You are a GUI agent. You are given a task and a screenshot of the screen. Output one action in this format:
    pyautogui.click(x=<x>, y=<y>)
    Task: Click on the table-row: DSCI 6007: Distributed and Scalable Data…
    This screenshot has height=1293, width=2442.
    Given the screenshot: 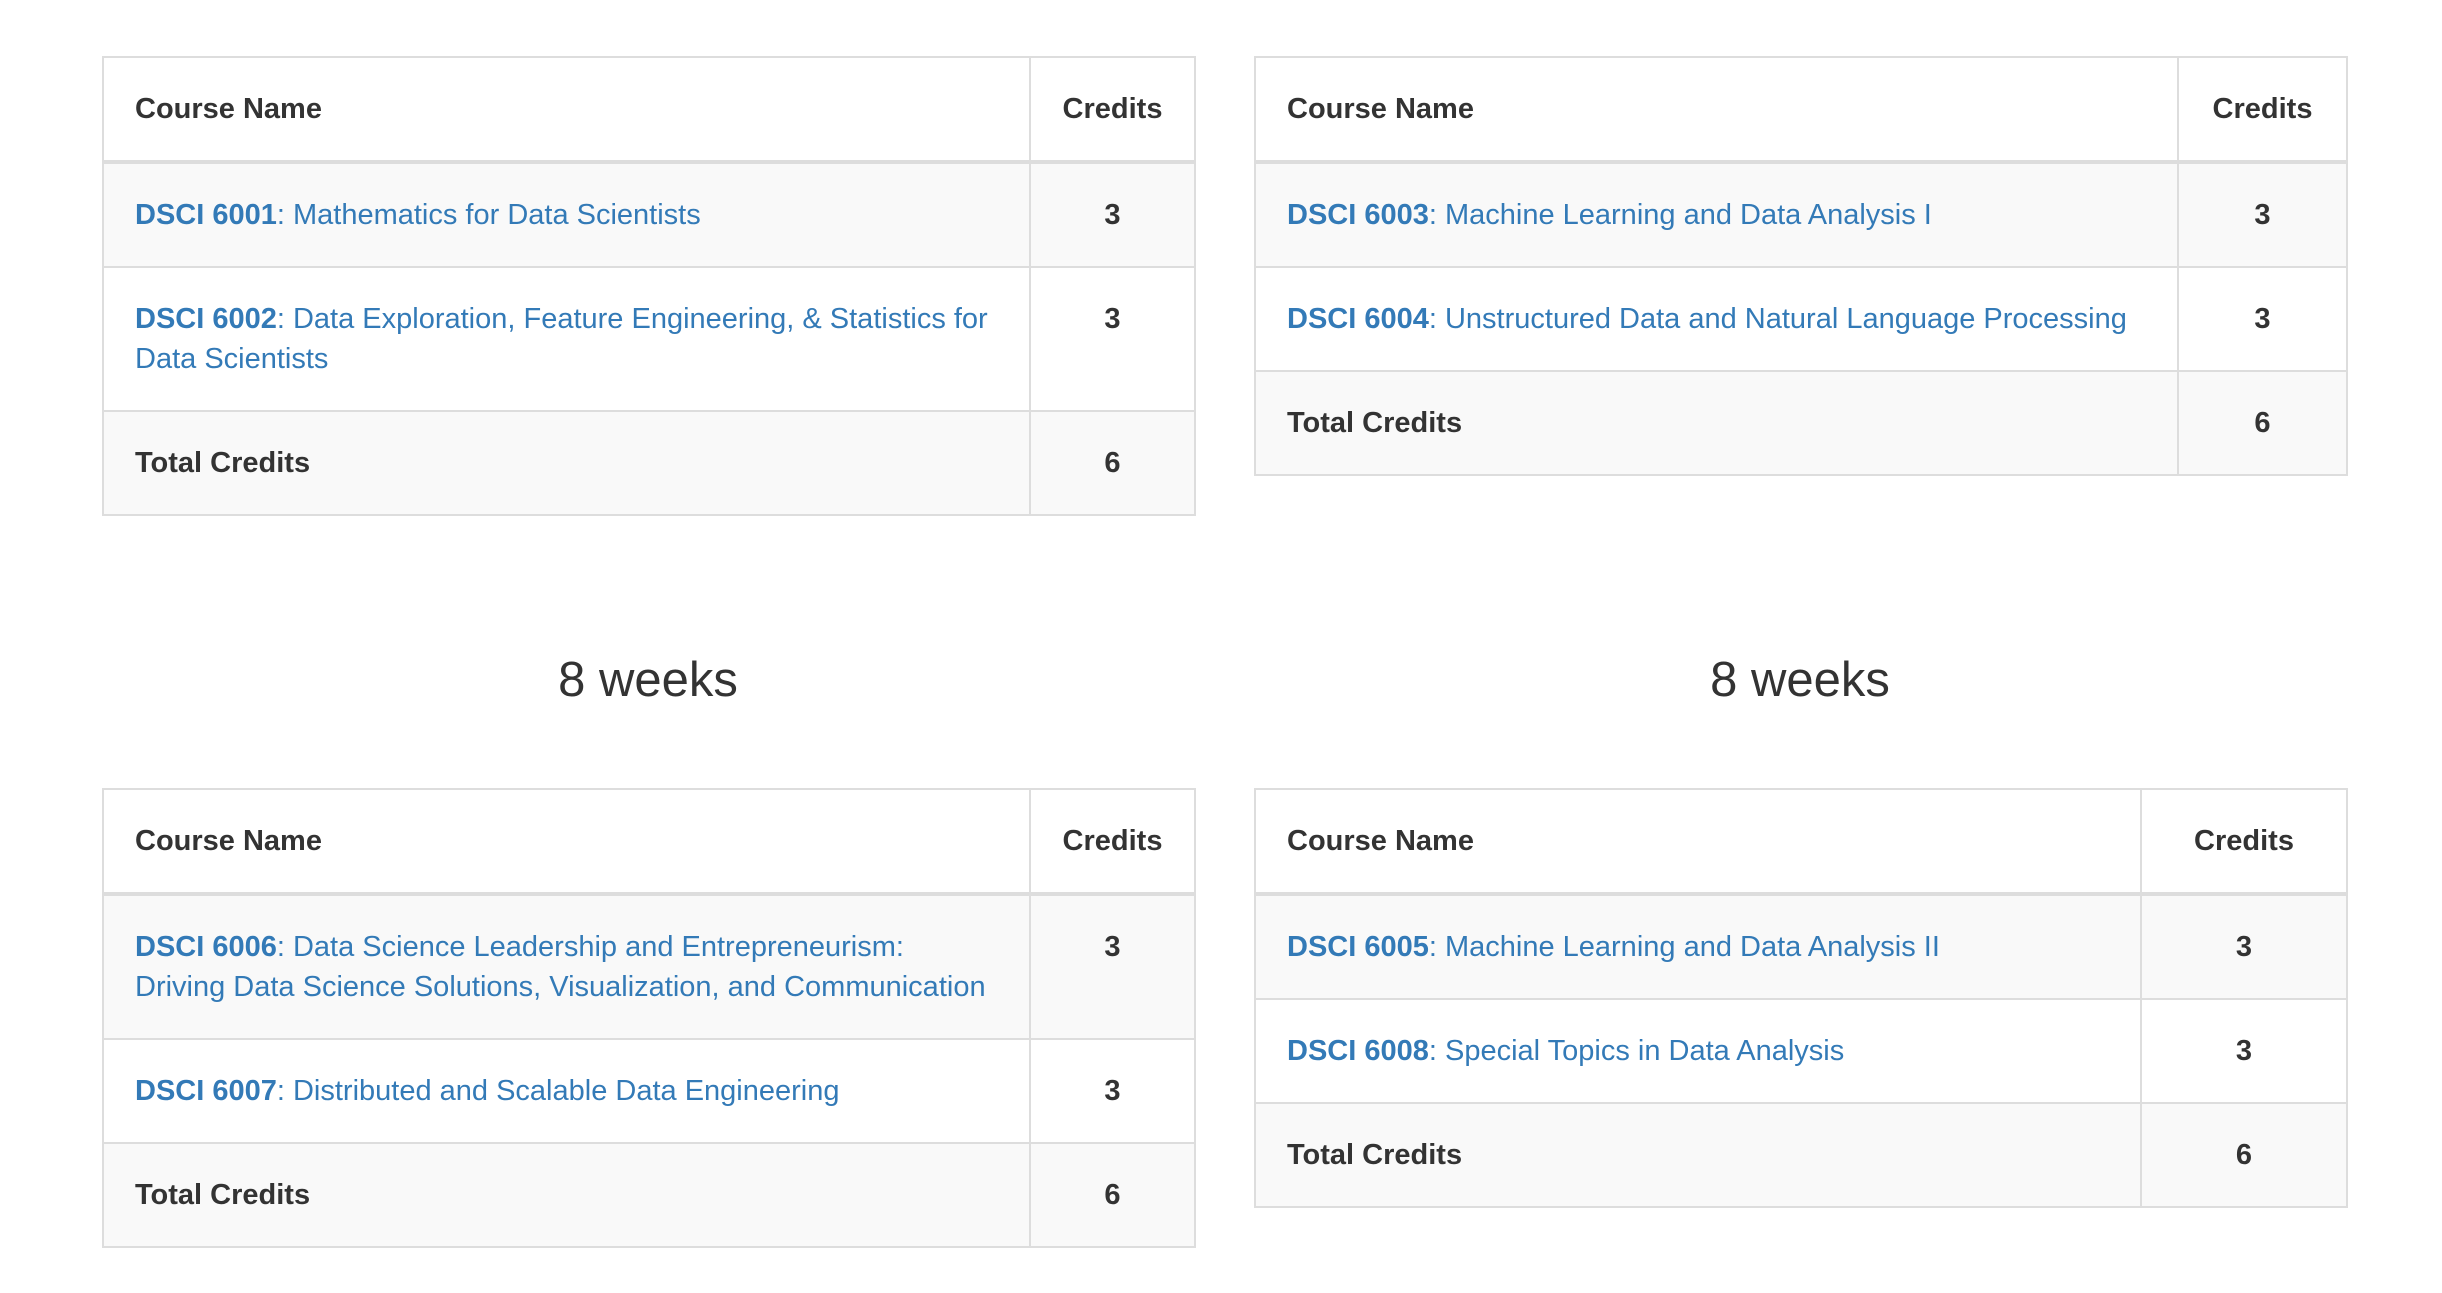 What is the action you would take?
    pyautogui.click(x=649, y=1091)
    